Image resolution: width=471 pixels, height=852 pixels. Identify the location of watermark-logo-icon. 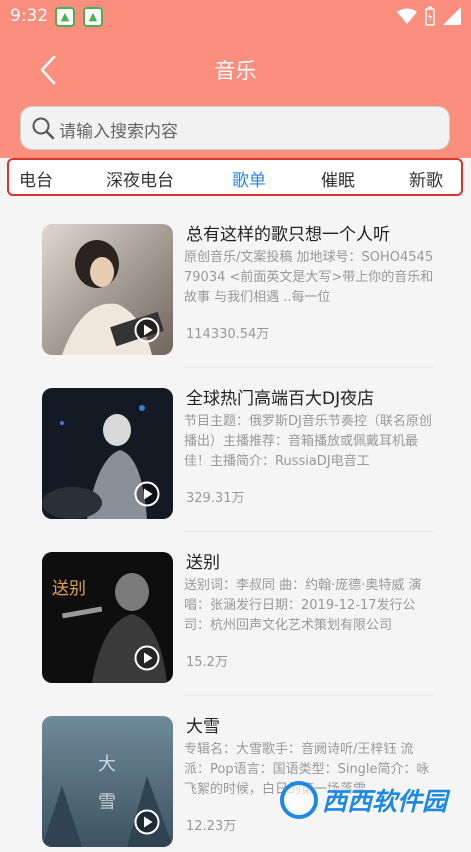
(299, 800).